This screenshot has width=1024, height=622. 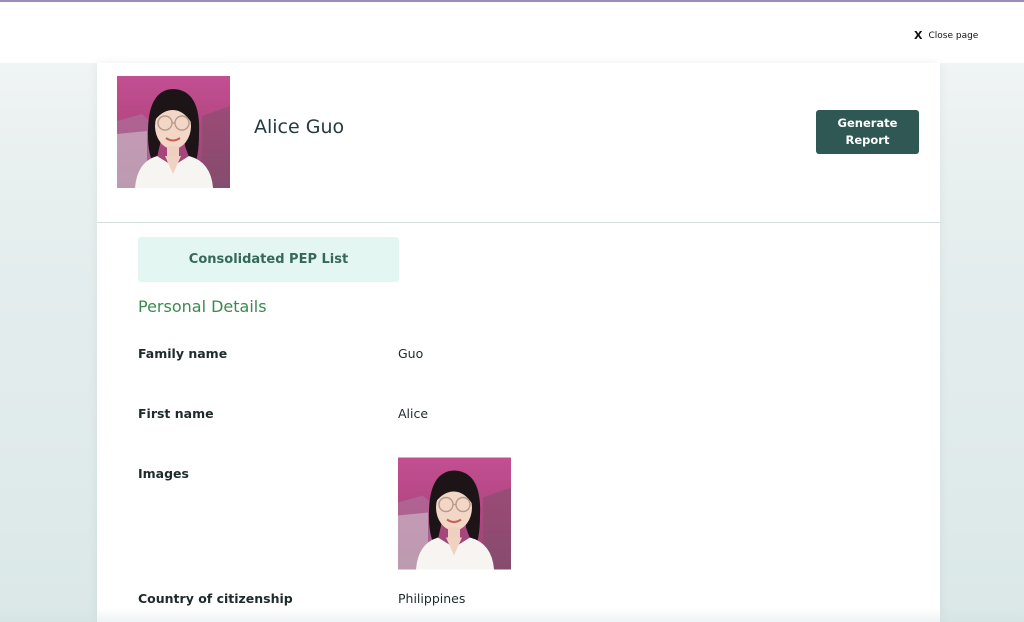 What do you see at coordinates (953, 36) in the screenshot?
I see `close-page-label: Close page` at bounding box center [953, 36].